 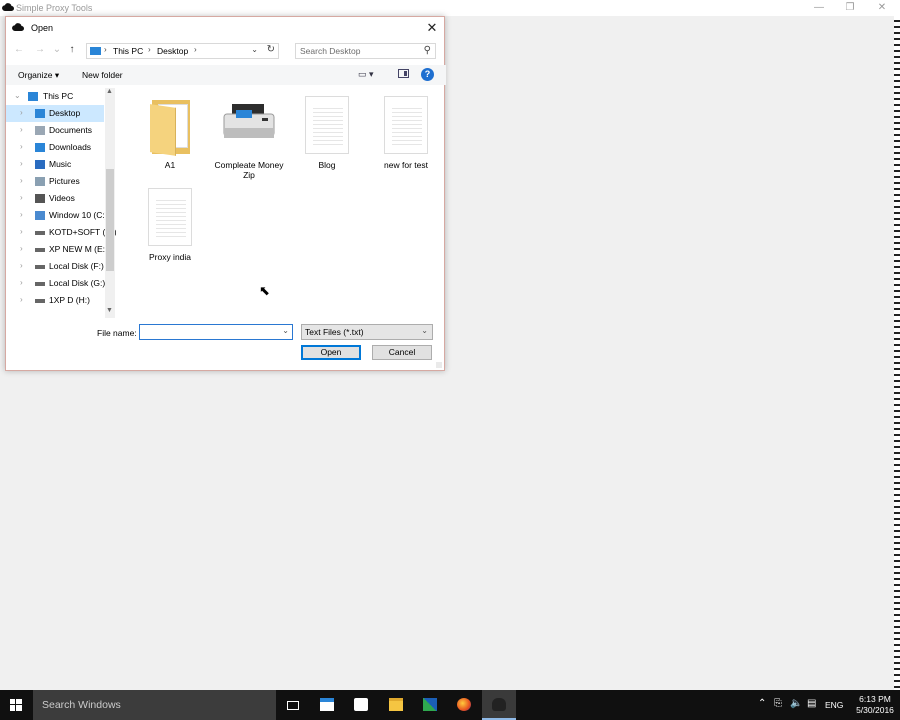 I want to click on new-folder-button: New folder, so click(x=102, y=75).